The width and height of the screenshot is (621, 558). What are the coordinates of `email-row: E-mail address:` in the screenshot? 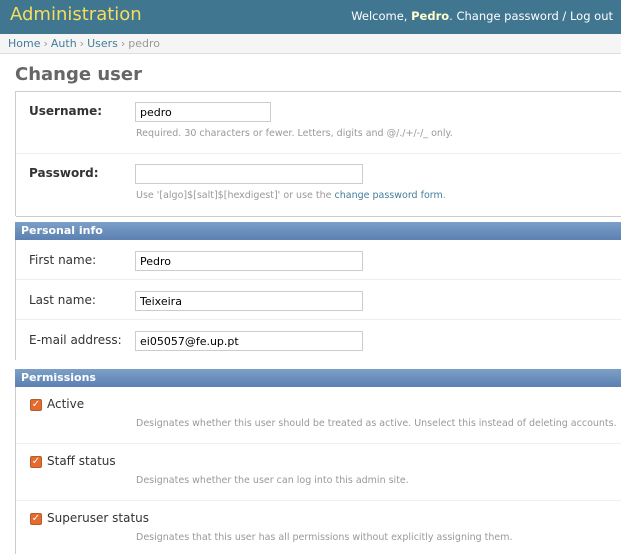 It's located at (318, 340).